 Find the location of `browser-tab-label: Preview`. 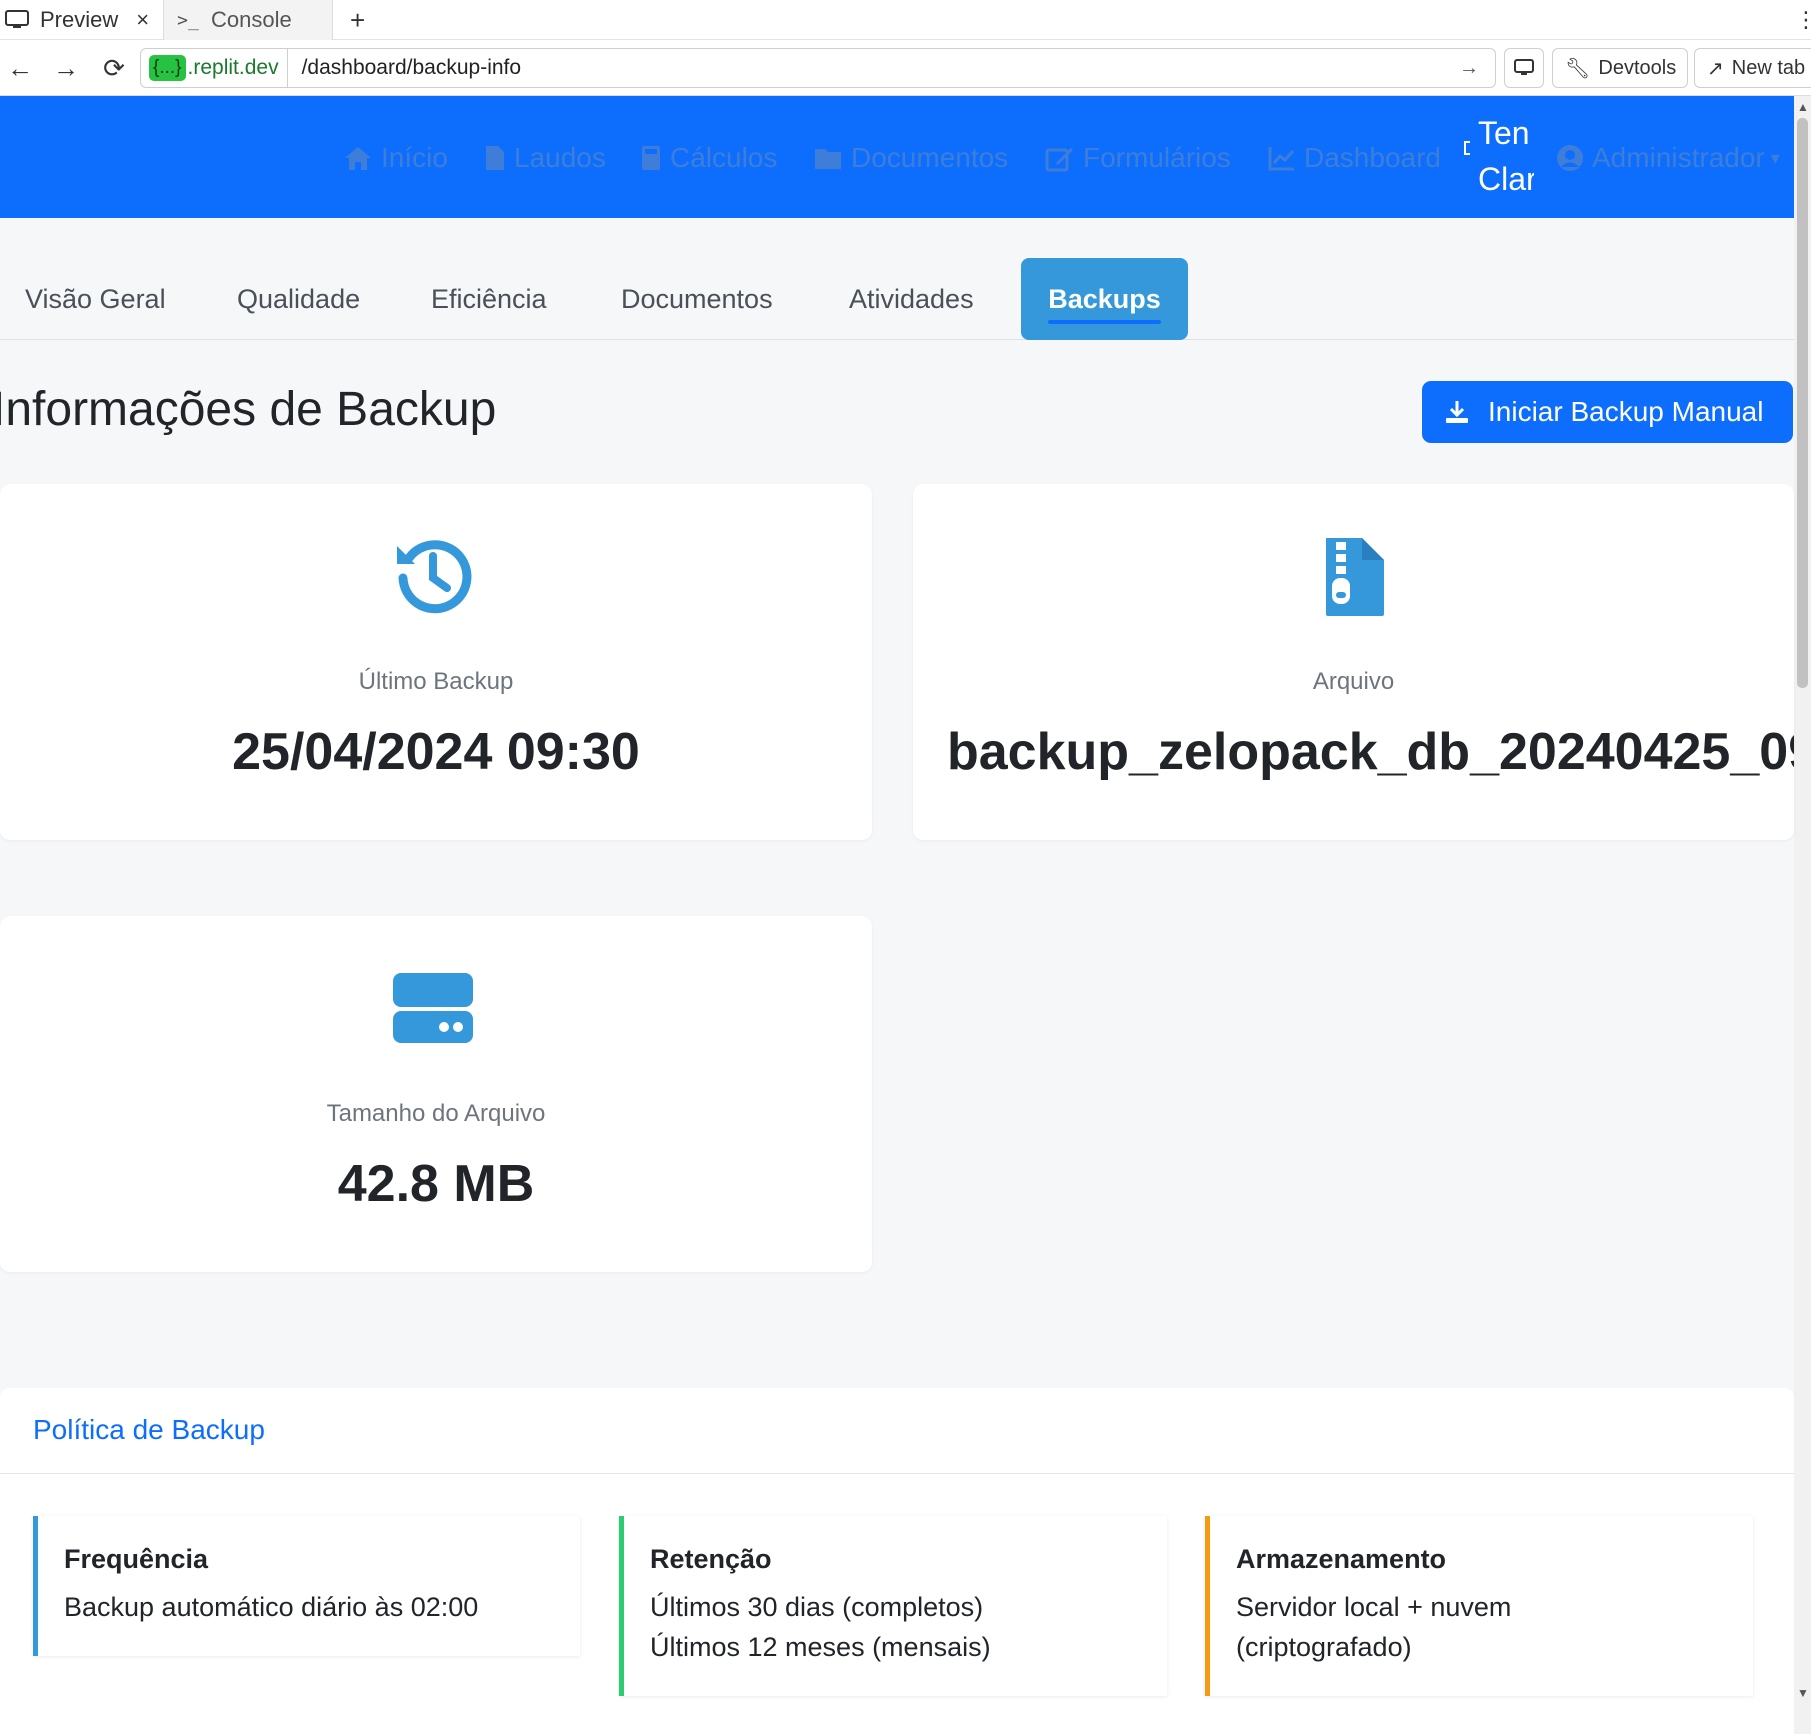

browser-tab-label: Preview is located at coordinates (79, 19).